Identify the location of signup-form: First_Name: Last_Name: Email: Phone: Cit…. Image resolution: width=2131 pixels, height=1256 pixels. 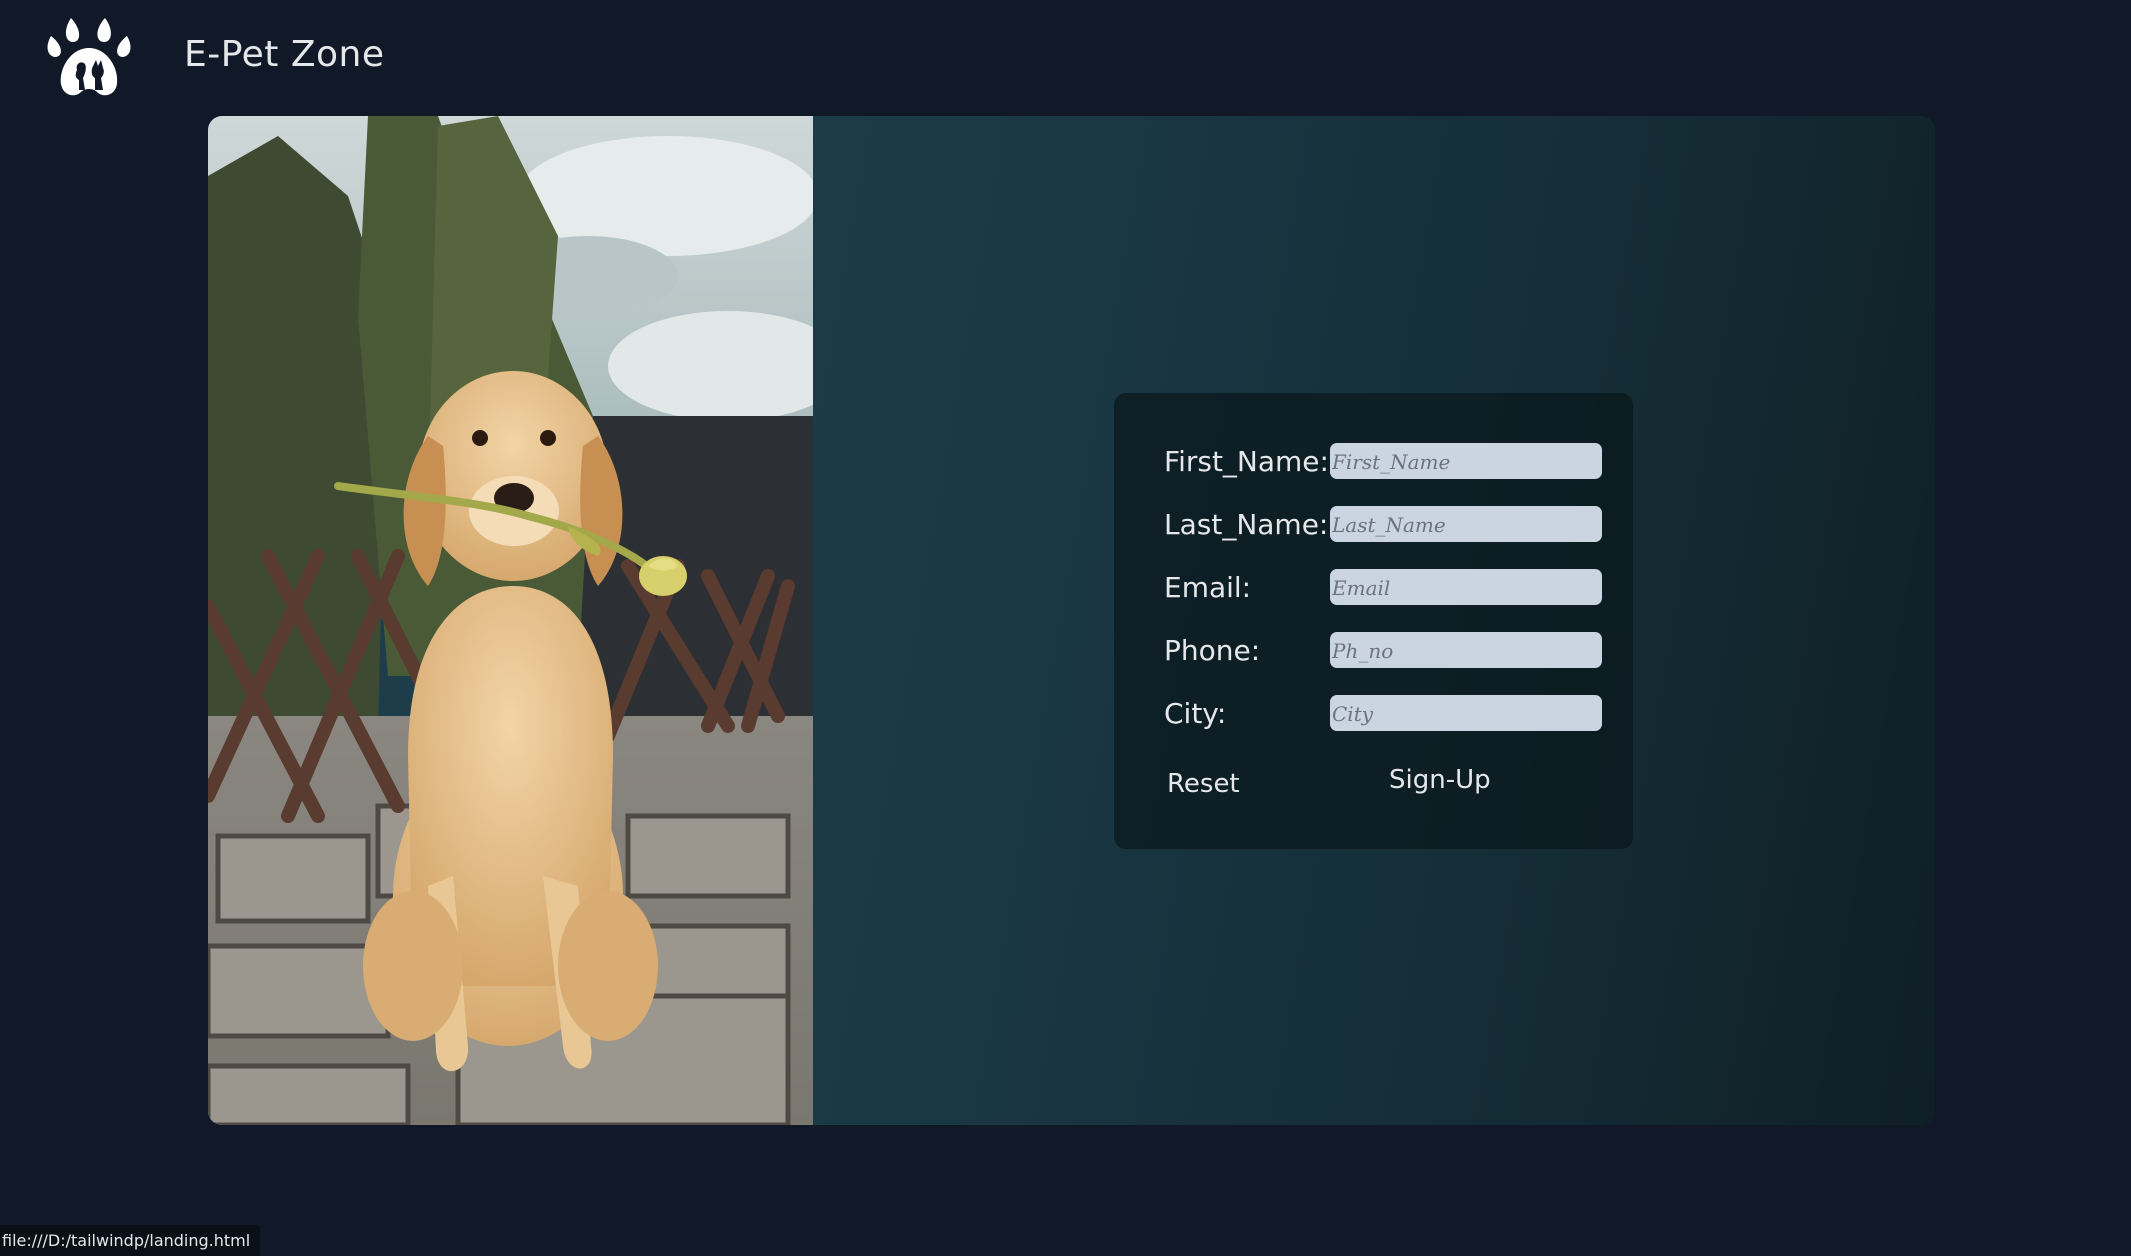
(1373, 621).